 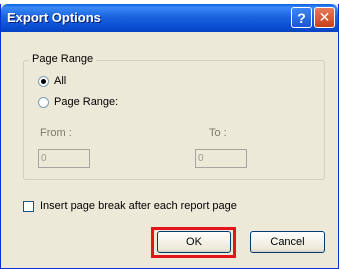 I want to click on help-icon: ?, so click(x=301, y=17).